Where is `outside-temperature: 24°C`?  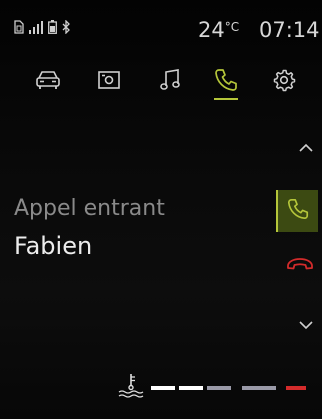 outside-temperature: 24°C is located at coordinates (218, 30).